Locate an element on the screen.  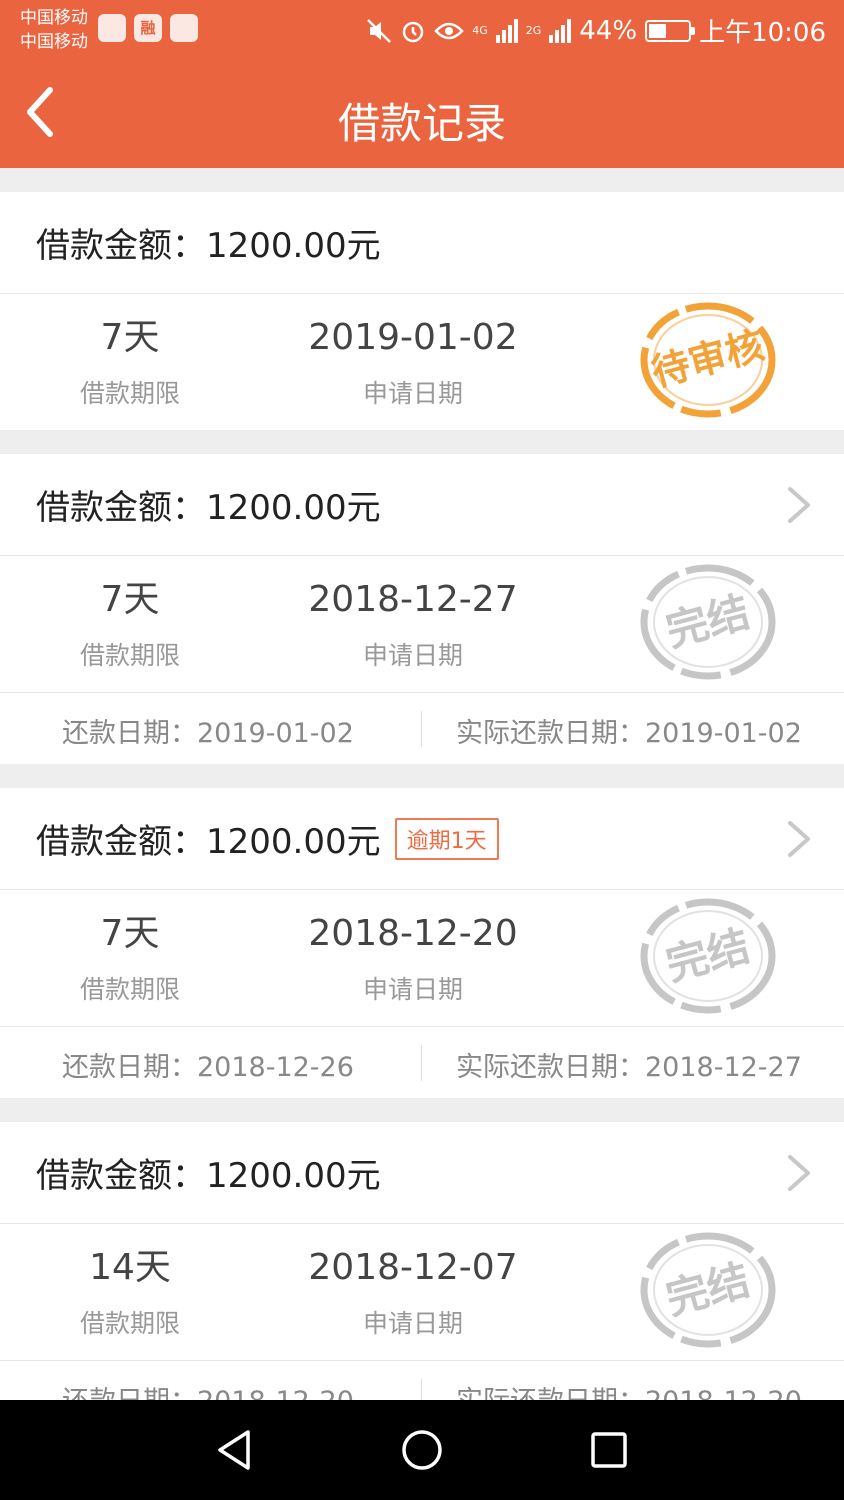
system-nav-bar is located at coordinates (422, 1450).